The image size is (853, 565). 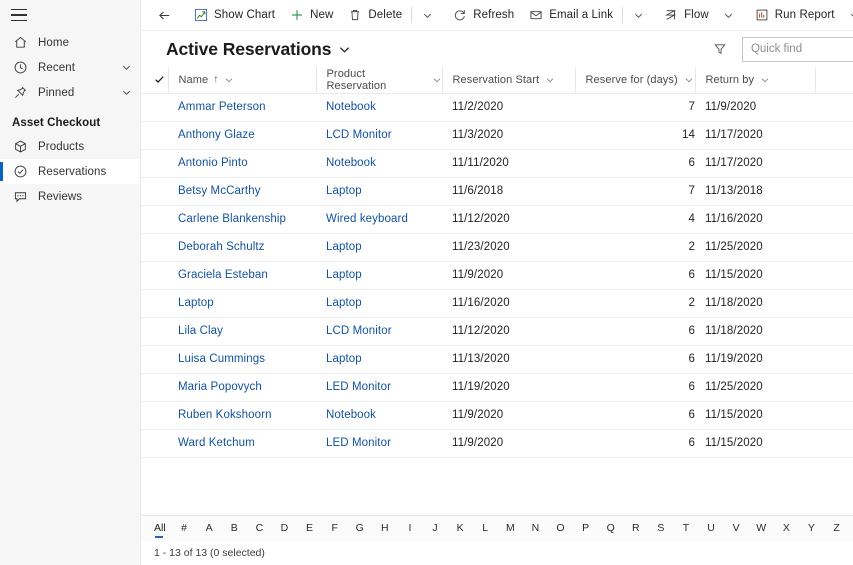 I want to click on cell-name: Carlene Blankenship, so click(x=242, y=219).